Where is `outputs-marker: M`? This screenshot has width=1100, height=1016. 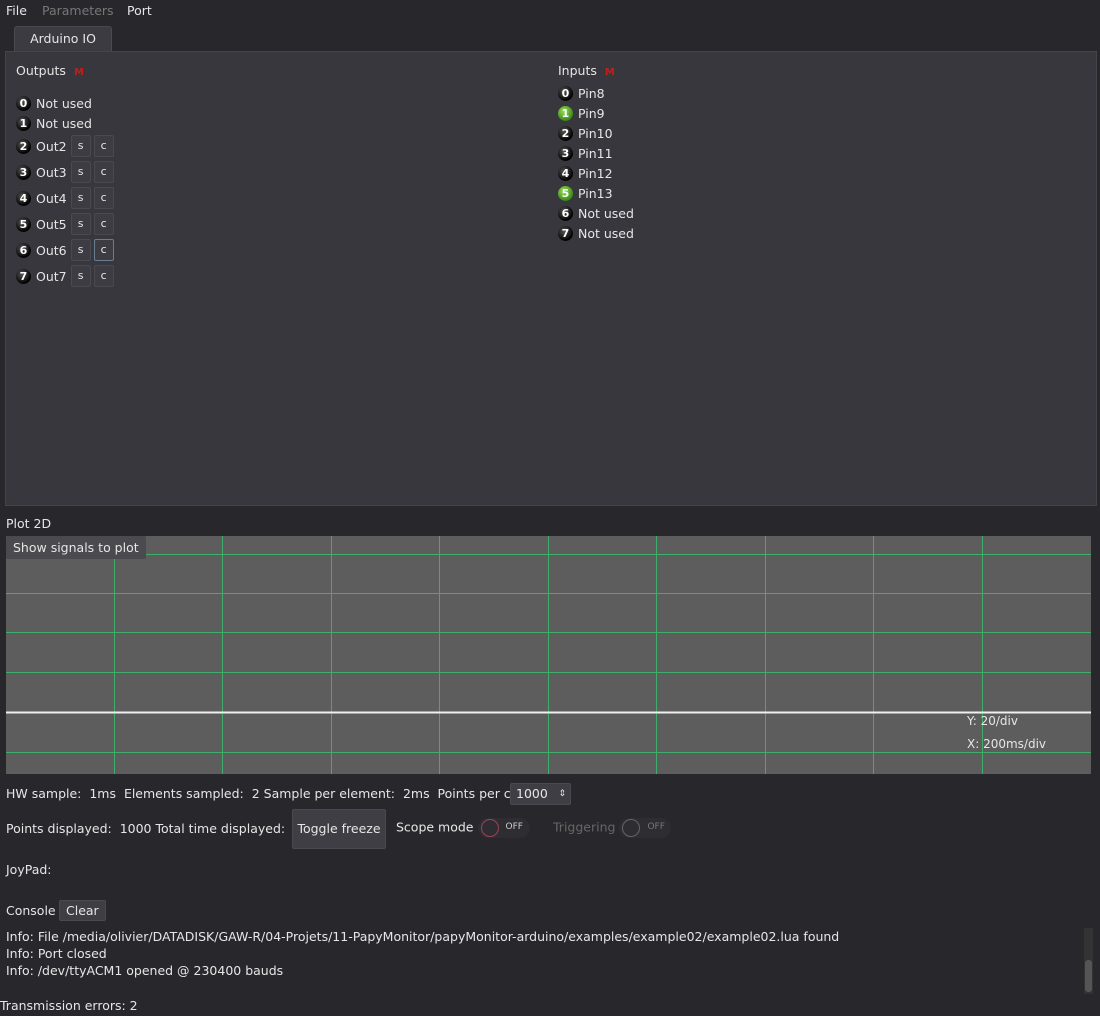 outputs-marker: M is located at coordinates (78, 72).